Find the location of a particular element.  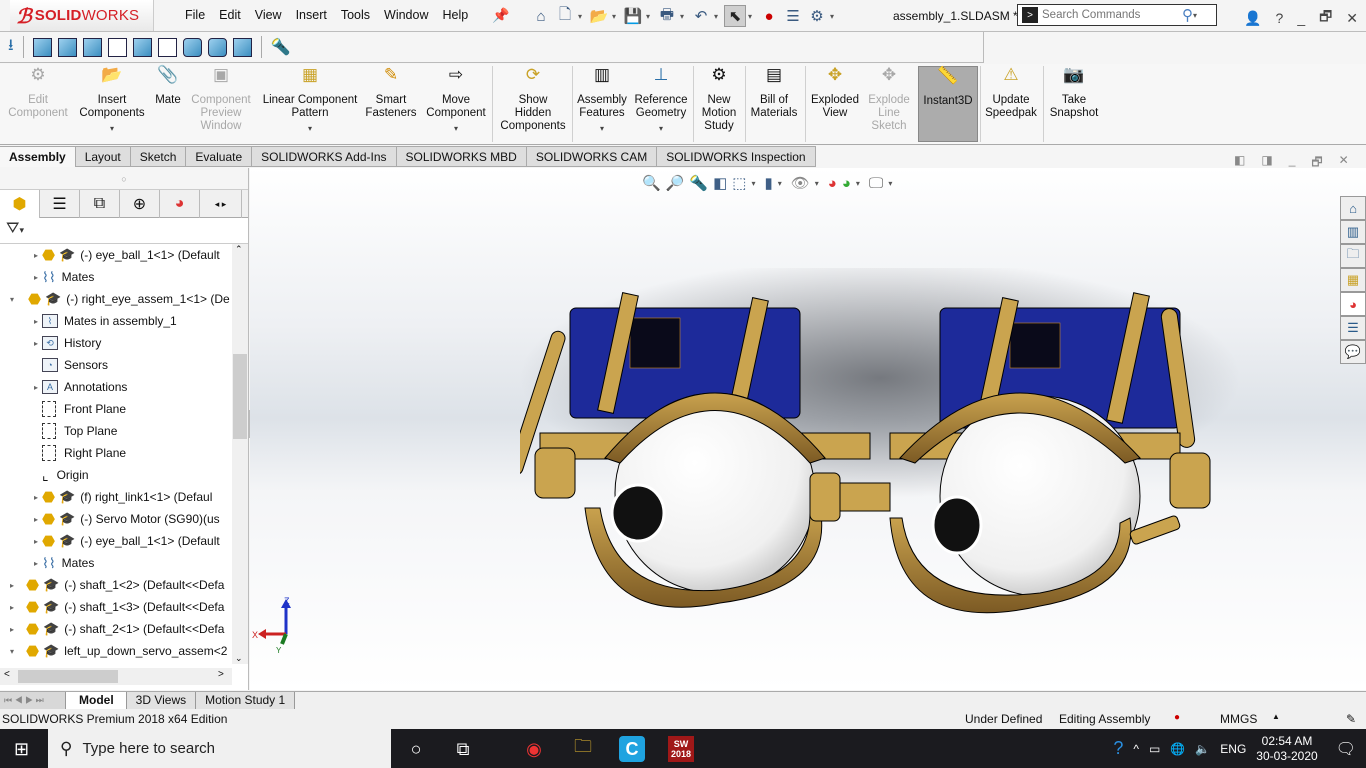

tab-assembly: Assembly is located at coordinates (38, 156).